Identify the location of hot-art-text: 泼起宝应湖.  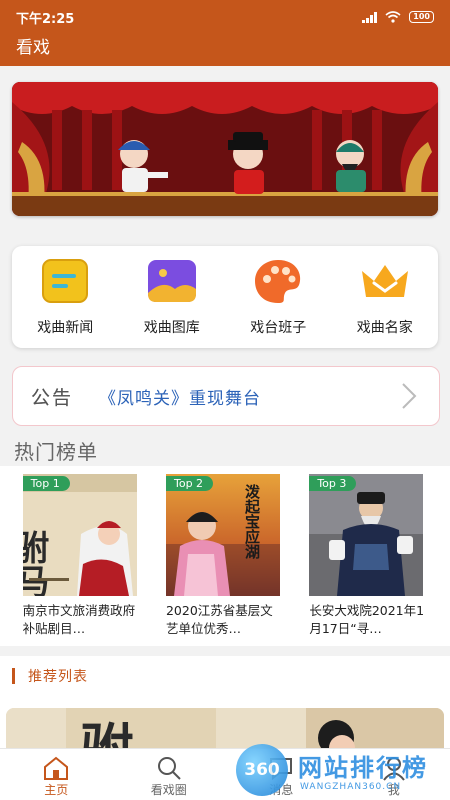
(252, 521).